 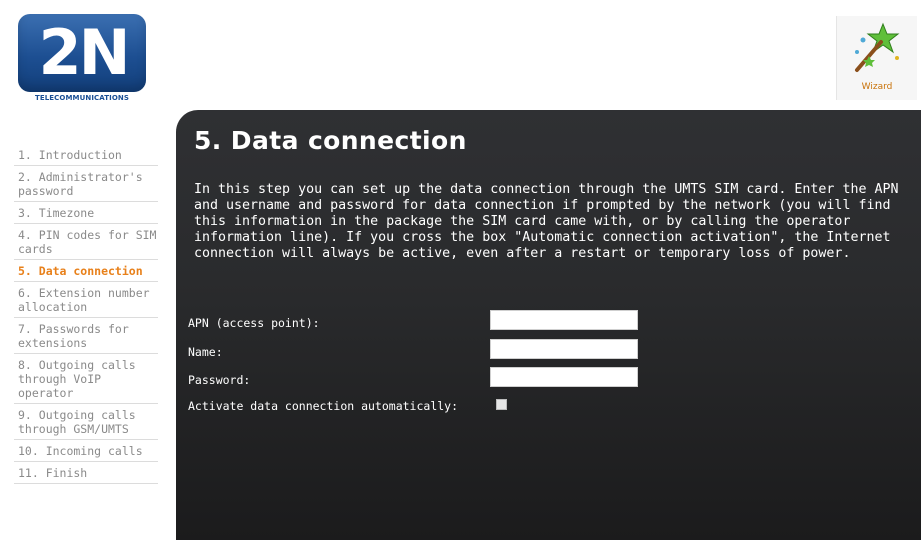 What do you see at coordinates (323, 406) in the screenshot?
I see `auto-activation-label: Activate data connection automatically:` at bounding box center [323, 406].